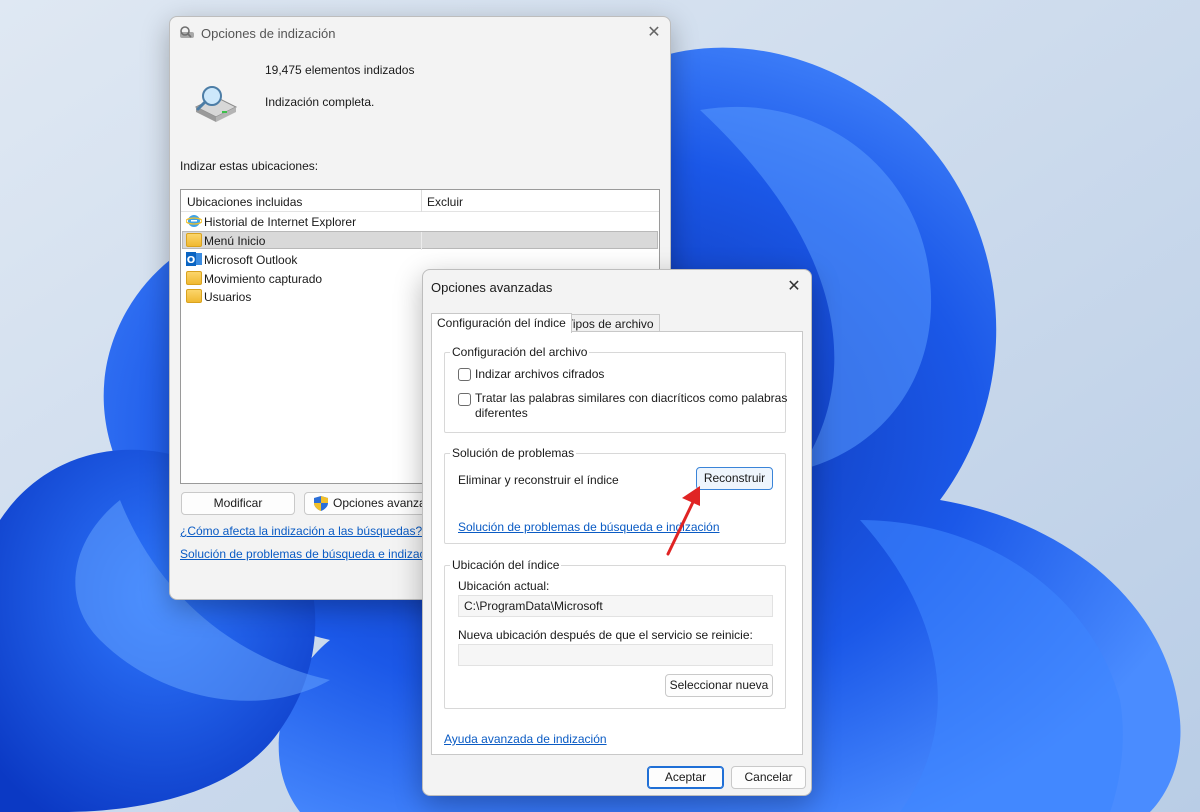  What do you see at coordinates (263, 279) in the screenshot?
I see `location-name: Movimiento capturado` at bounding box center [263, 279].